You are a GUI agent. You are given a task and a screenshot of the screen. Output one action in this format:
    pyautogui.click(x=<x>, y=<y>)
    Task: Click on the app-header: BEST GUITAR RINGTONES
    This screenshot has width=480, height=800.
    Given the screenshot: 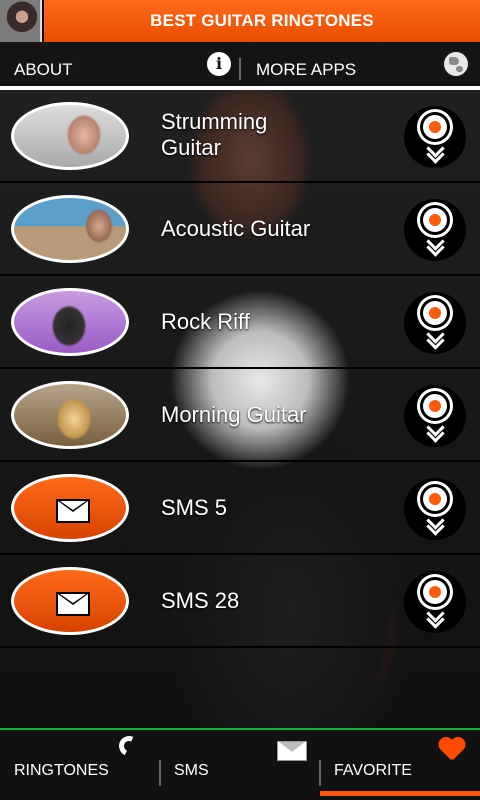 What is the action you would take?
    pyautogui.click(x=240, y=21)
    